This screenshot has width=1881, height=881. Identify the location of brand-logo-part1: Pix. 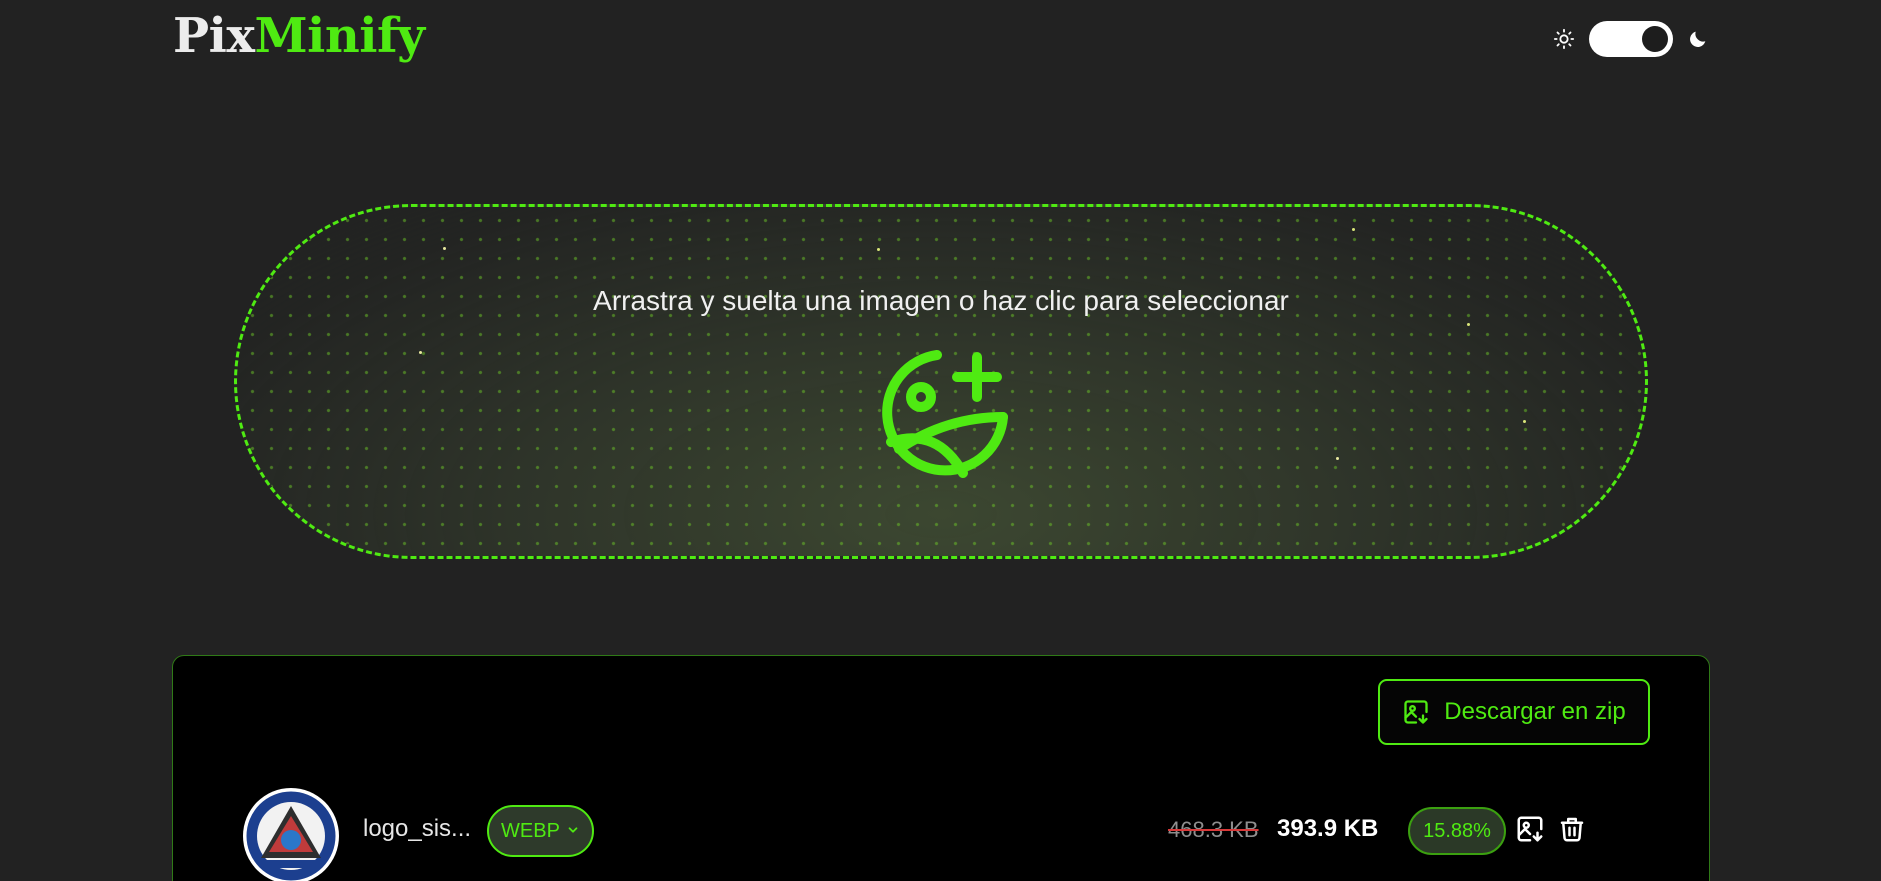
(214, 36).